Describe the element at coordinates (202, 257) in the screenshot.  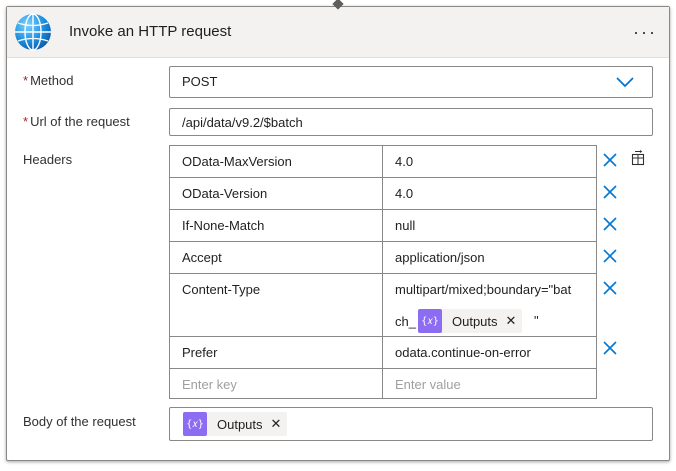
I see `header-key-text: Accept` at that location.